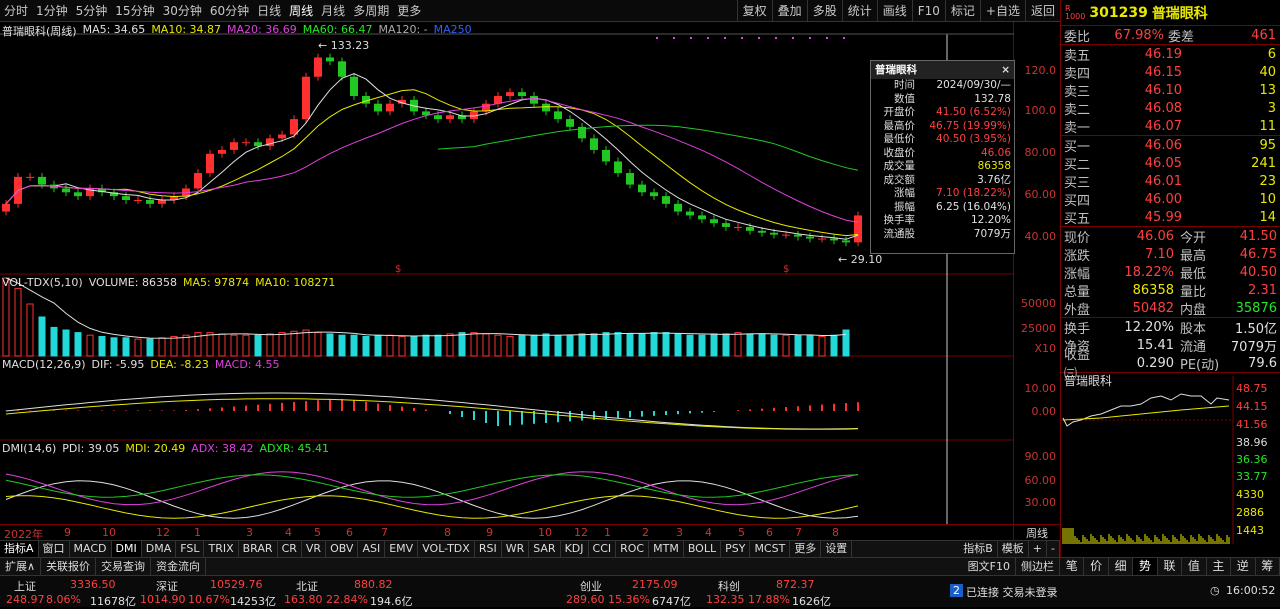 This screenshot has height=609, width=1280. Describe the element at coordinates (942, 167) in the screenshot. I see `popup-item: 成交量 86358` at that location.